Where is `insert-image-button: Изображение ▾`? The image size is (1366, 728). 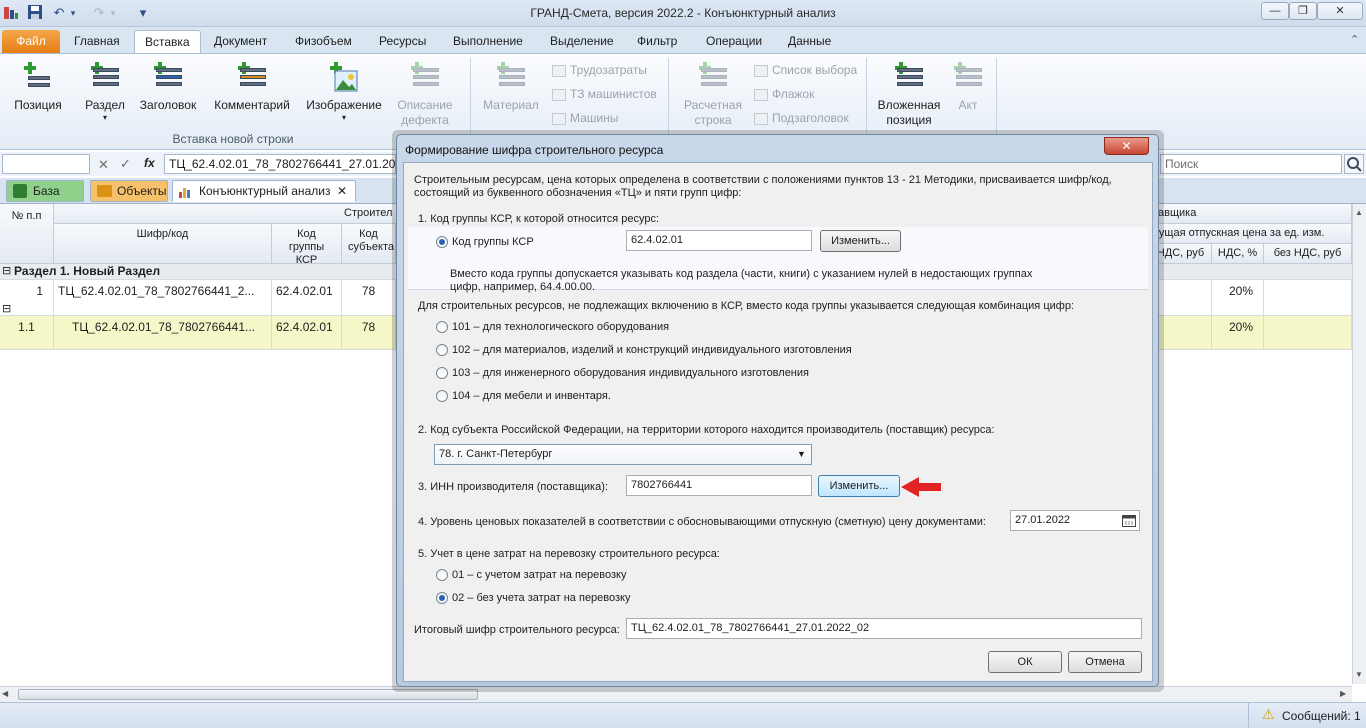
insert-image-button: Изображение ▾ is located at coordinates (344, 92).